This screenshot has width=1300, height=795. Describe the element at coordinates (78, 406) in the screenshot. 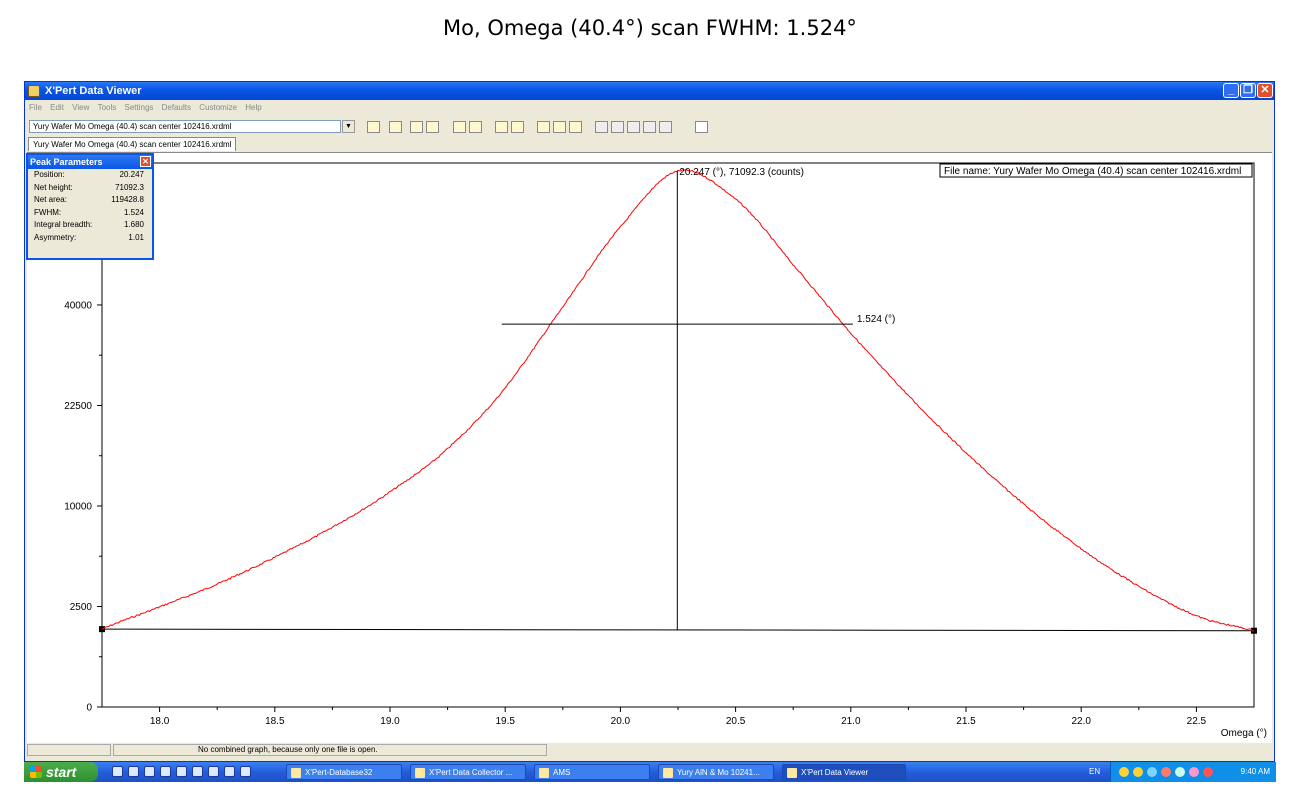

I see `y-tick-label: 22500` at that location.